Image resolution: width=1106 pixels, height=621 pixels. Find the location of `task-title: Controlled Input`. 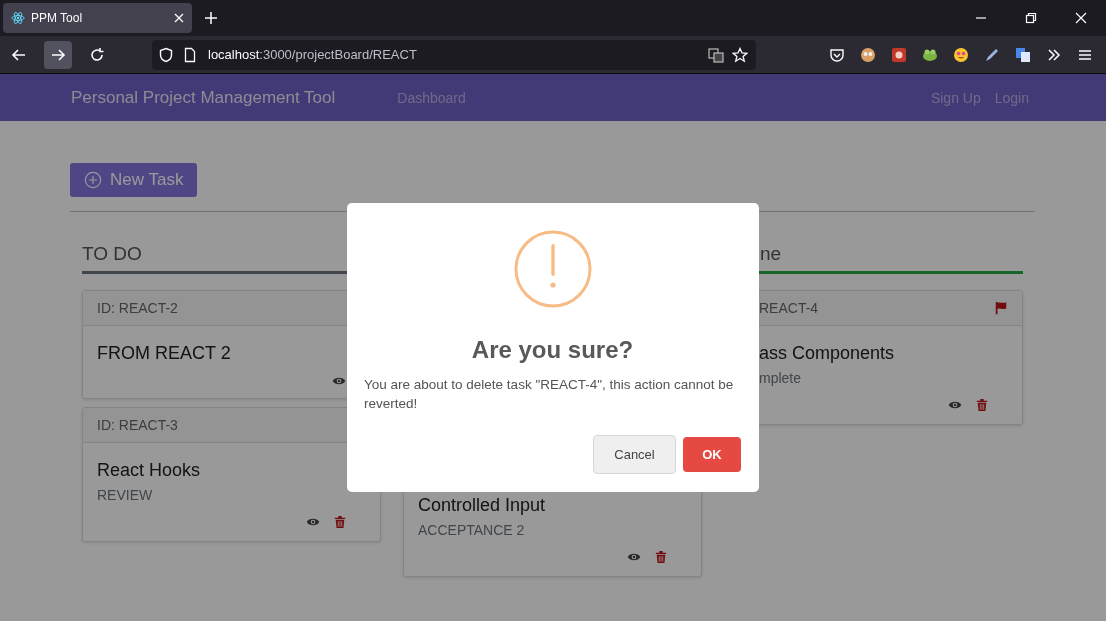

task-title: Controlled Input is located at coordinates (482, 505).